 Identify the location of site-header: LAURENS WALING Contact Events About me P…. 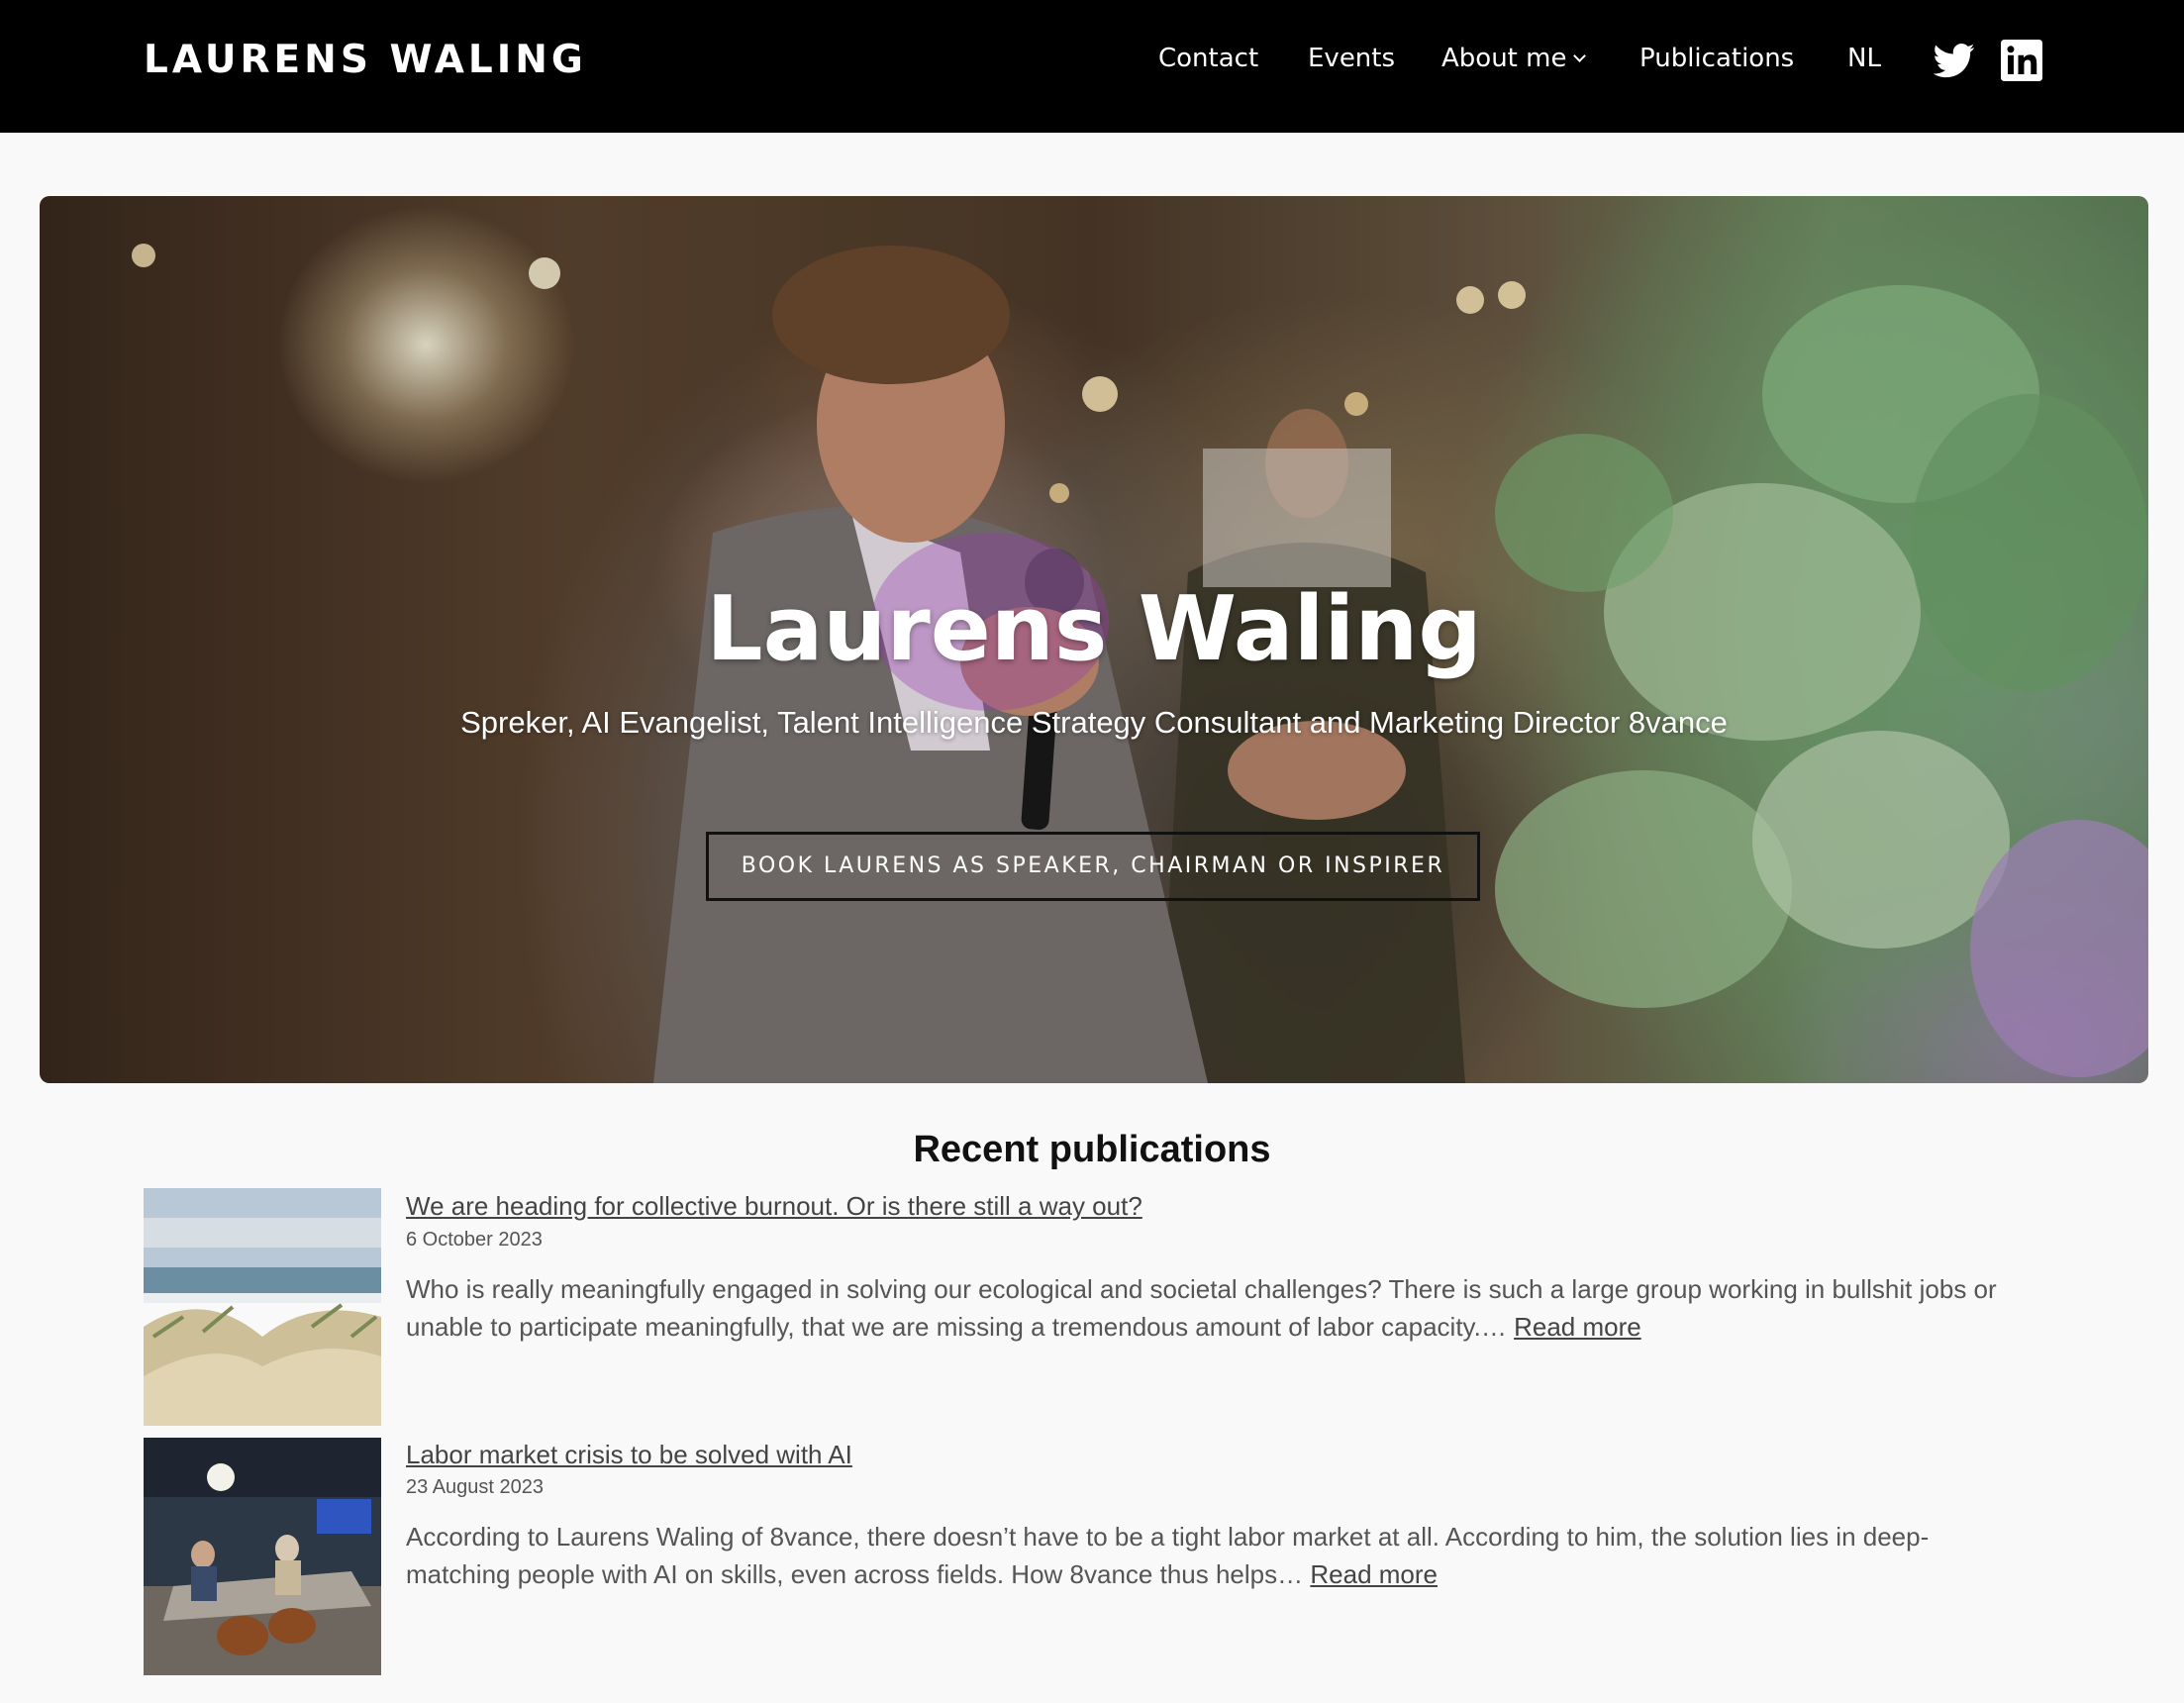
(1092, 66).